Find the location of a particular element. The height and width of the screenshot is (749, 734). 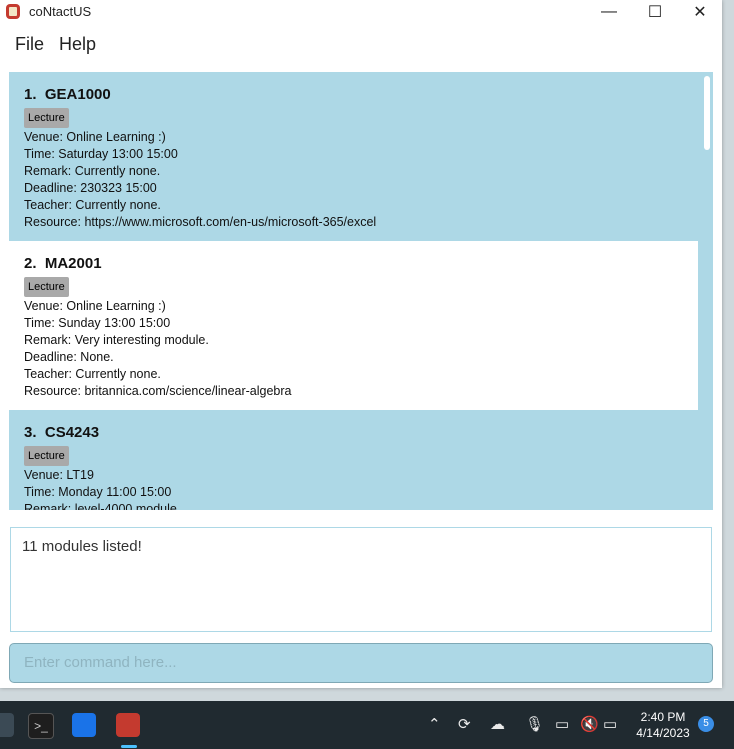

chevron-up-icon: ⌃ is located at coordinates (434, 724).